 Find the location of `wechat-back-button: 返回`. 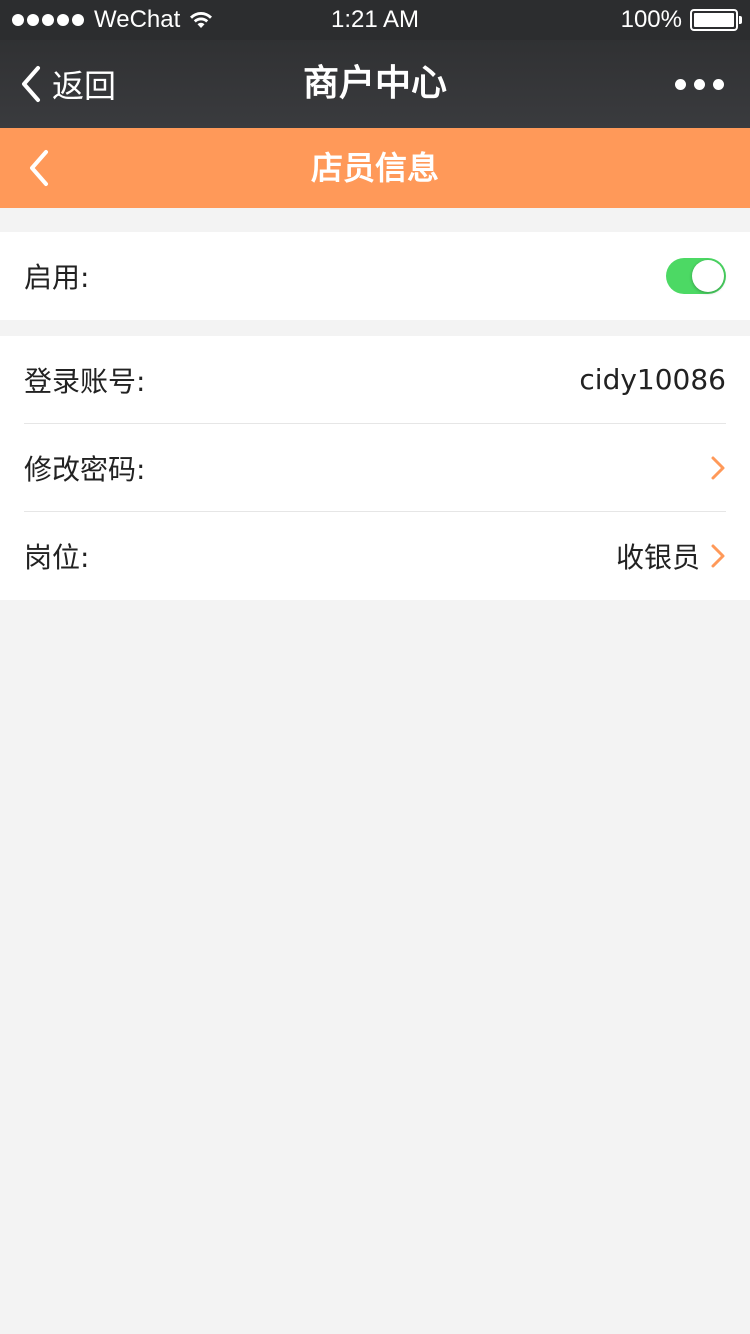

wechat-back-button: 返回 is located at coordinates (67, 84).